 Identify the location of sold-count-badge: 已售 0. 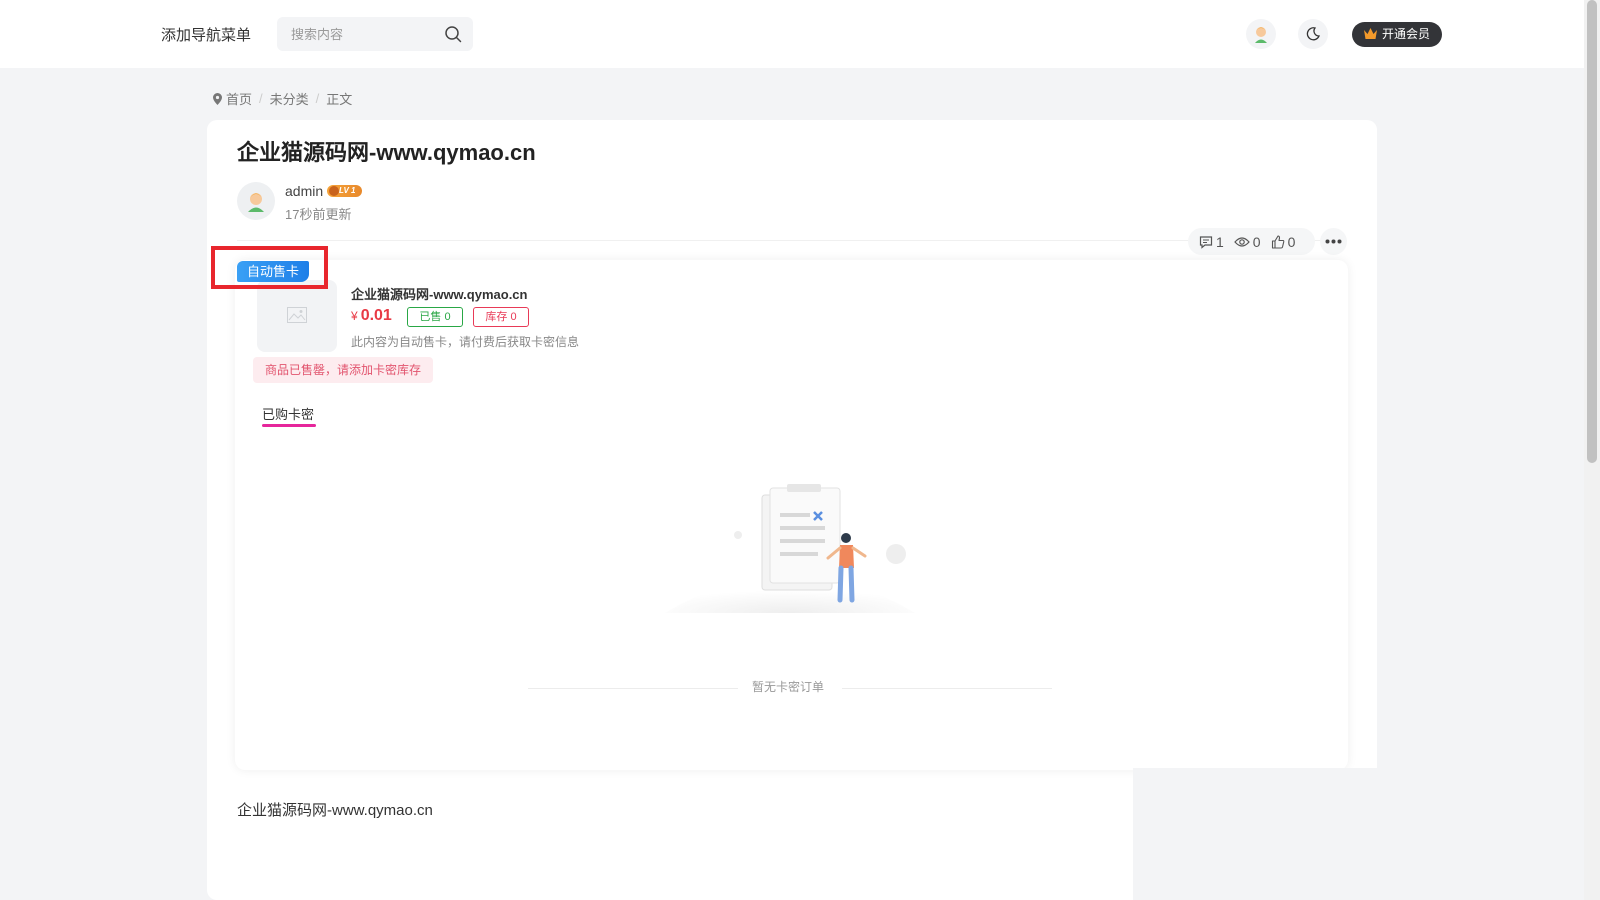
(435, 317).